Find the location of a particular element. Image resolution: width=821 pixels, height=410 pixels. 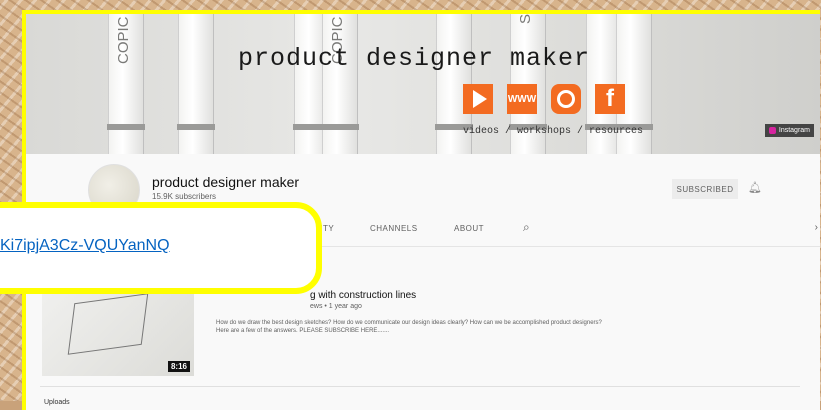

bell-icon: 🔔︎ is located at coordinates (755, 187).